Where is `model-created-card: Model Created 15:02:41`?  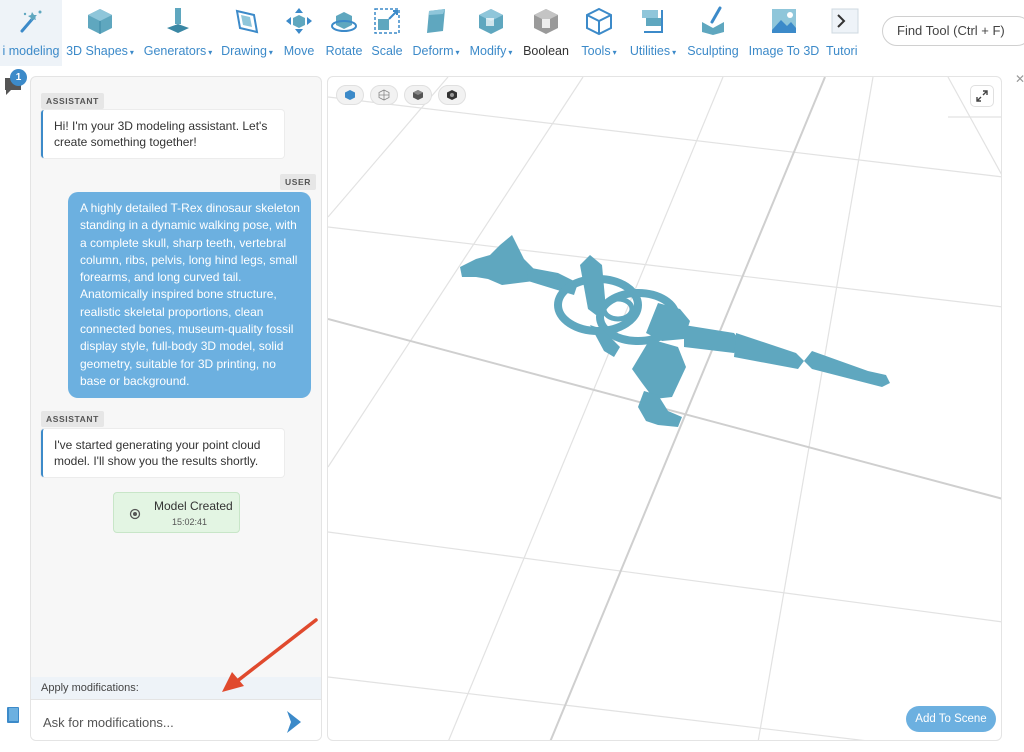 model-created-card: Model Created 15:02:41 is located at coordinates (176, 512).